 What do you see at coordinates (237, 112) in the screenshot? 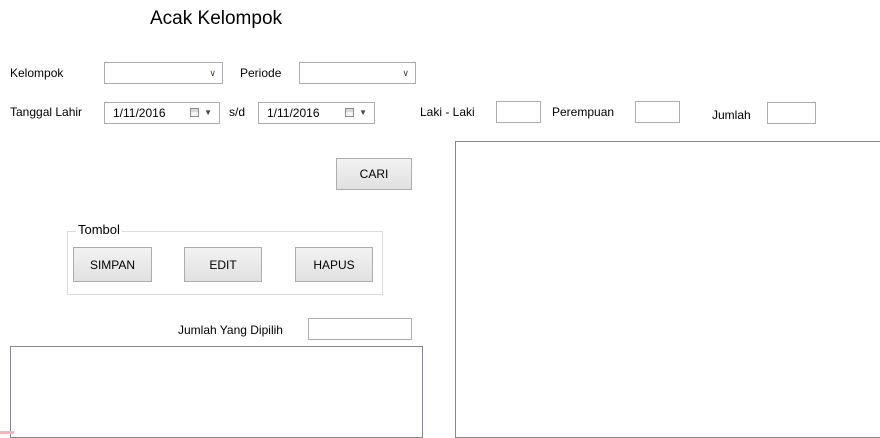
I see `sd-label: s/d` at bounding box center [237, 112].